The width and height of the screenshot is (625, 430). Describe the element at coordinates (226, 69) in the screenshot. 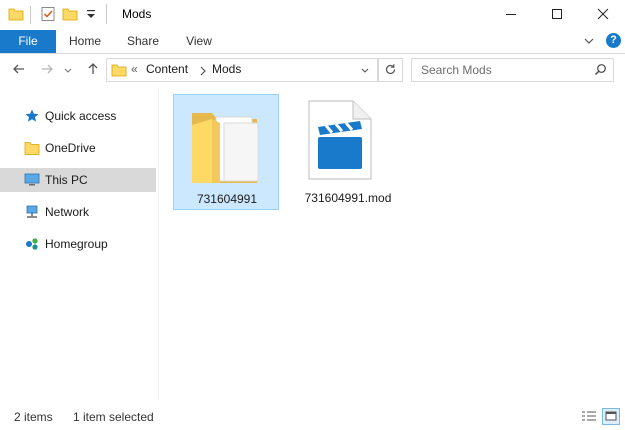

I see `breadcrumb-item-mods: Mods` at that location.